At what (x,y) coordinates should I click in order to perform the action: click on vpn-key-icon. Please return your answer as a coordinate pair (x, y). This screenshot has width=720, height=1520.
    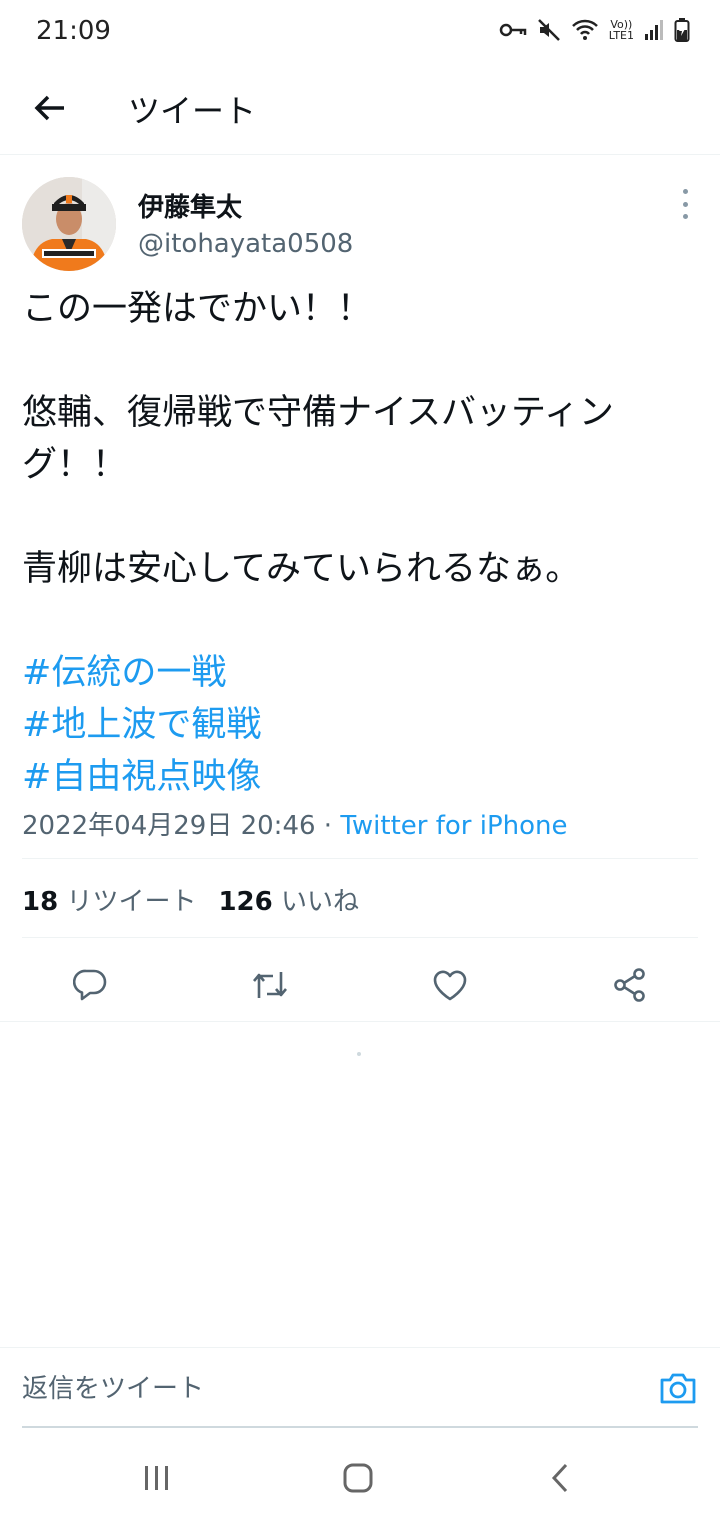
    Looking at the image, I should click on (513, 30).